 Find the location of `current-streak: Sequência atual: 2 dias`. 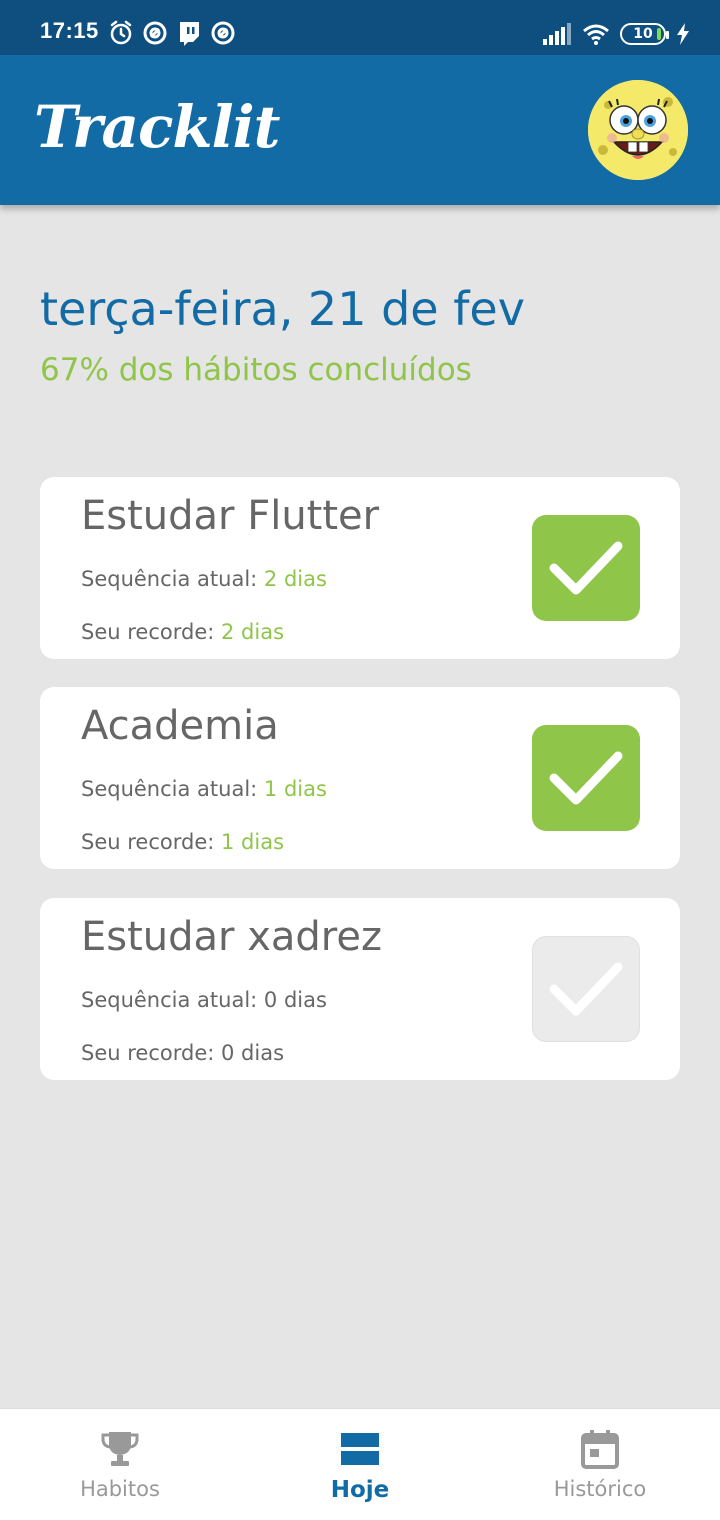

current-streak: Sequência atual: 2 dias is located at coordinates (204, 579).